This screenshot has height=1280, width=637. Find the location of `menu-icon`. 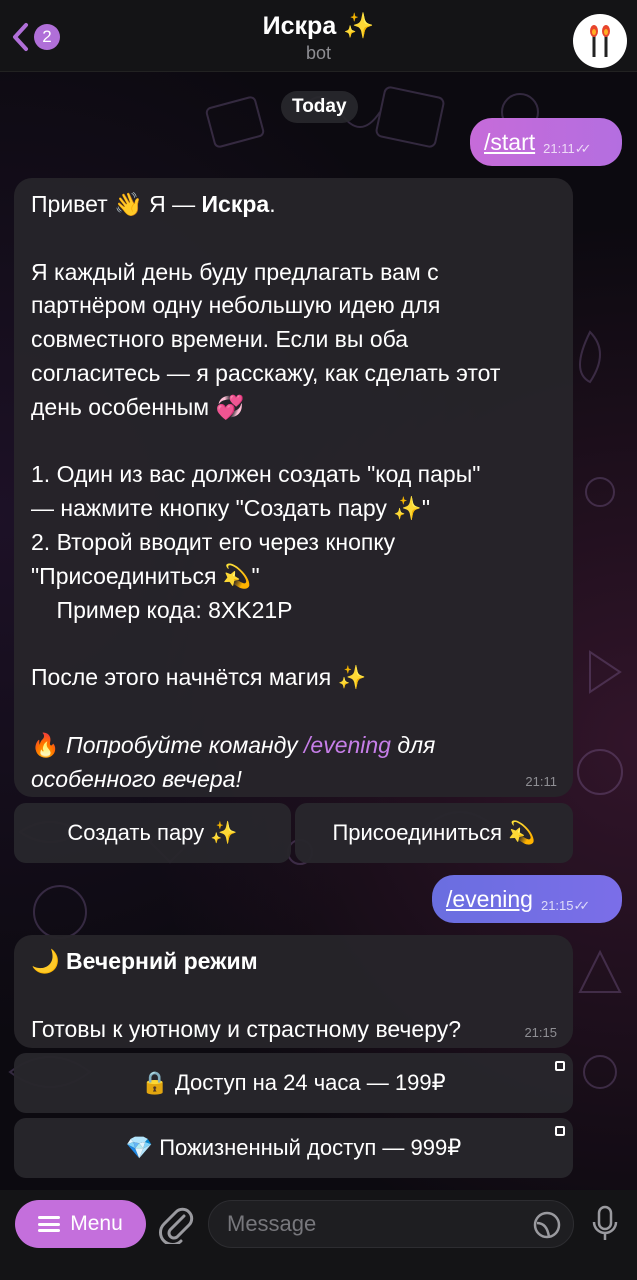

menu-icon is located at coordinates (49, 1224).